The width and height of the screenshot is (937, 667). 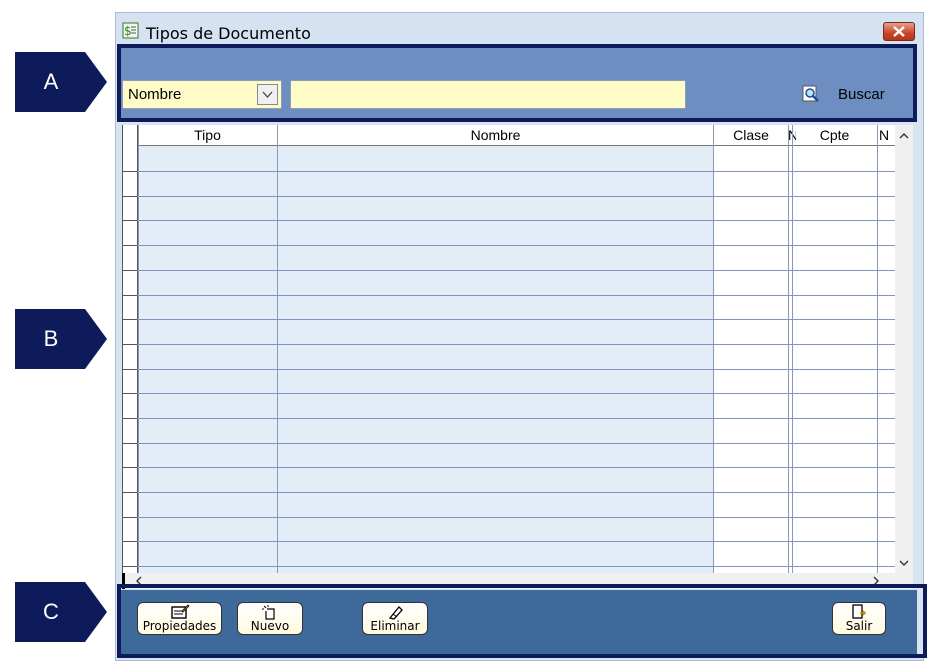 What do you see at coordinates (228, 33) in the screenshot?
I see `window-title: Tipos de Documento` at bounding box center [228, 33].